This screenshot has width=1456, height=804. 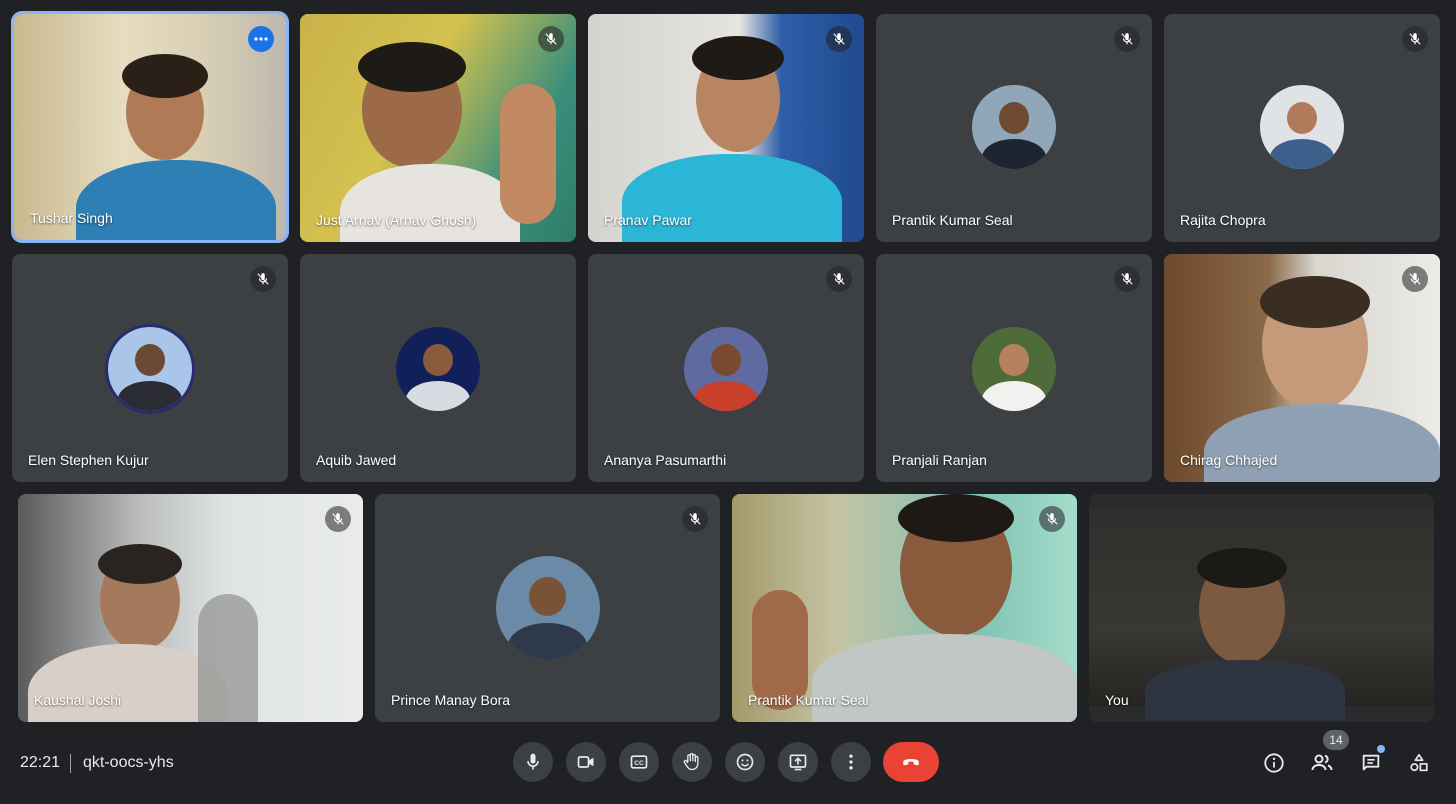 I want to click on emoji-icon, so click(x=745, y=762).